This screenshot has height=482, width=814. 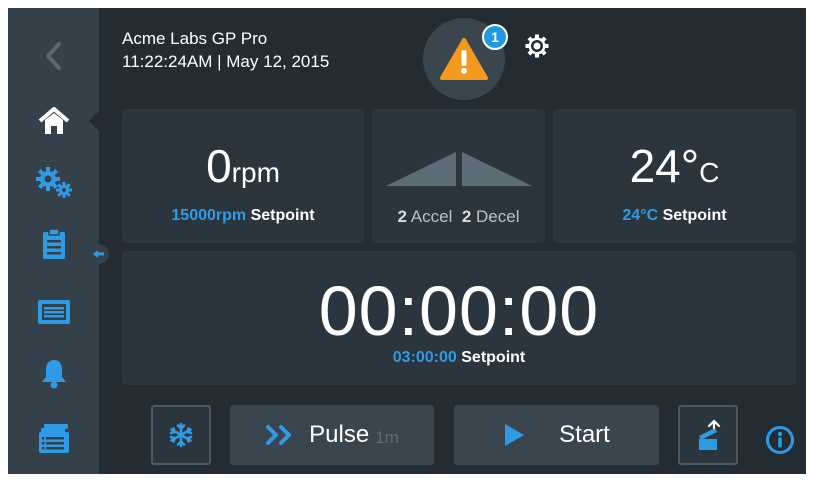 What do you see at coordinates (709, 172) in the screenshot?
I see `temperature-unit: C` at bounding box center [709, 172].